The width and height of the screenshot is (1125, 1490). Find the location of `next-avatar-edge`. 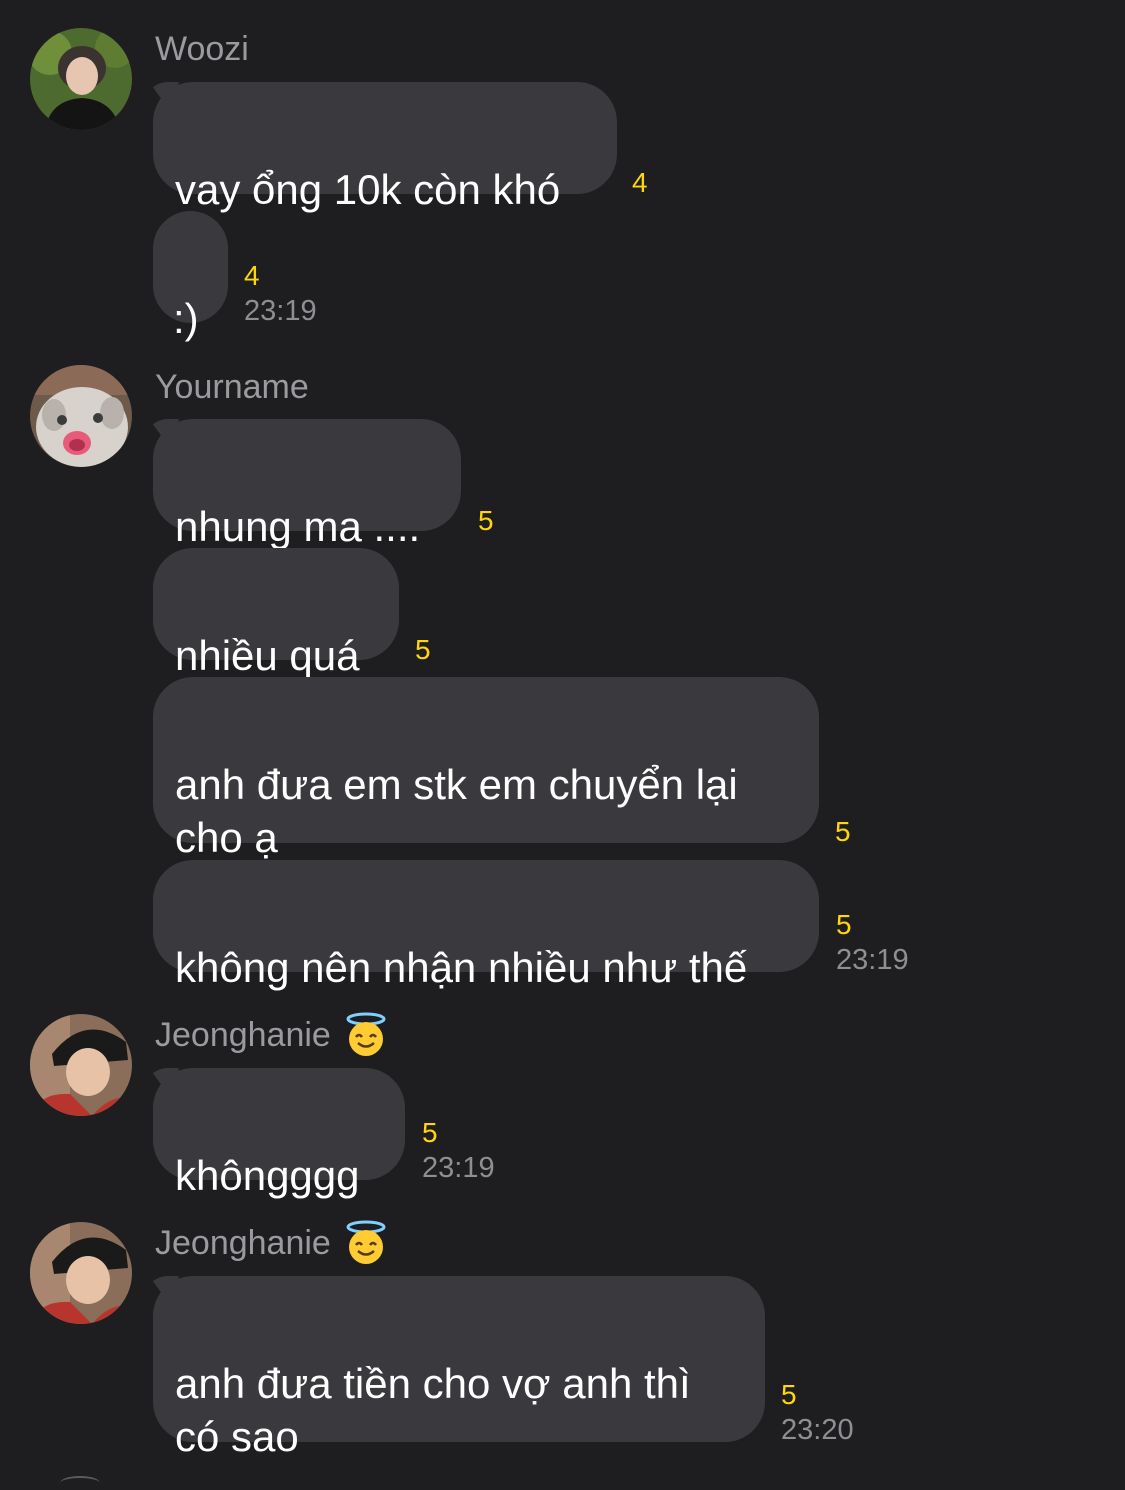

next-avatar-edge is located at coordinates (80, 1483).